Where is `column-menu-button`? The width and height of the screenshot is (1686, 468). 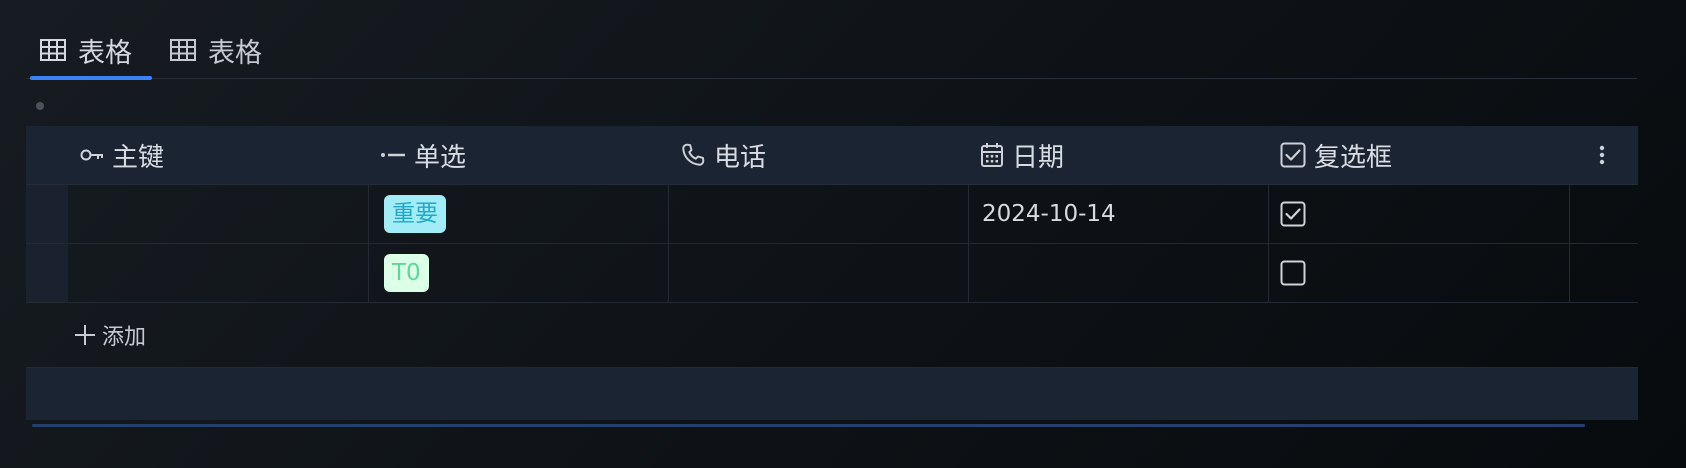
column-menu-button is located at coordinates (1602, 155).